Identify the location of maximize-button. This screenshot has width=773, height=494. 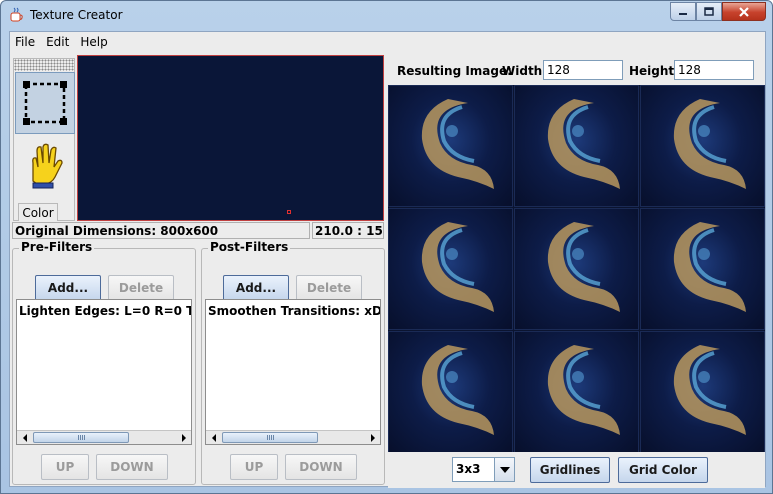
(709, 11).